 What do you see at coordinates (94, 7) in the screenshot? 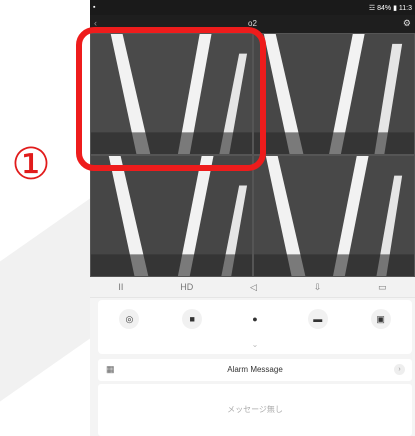
I see `notification-icon: ▪` at bounding box center [94, 7].